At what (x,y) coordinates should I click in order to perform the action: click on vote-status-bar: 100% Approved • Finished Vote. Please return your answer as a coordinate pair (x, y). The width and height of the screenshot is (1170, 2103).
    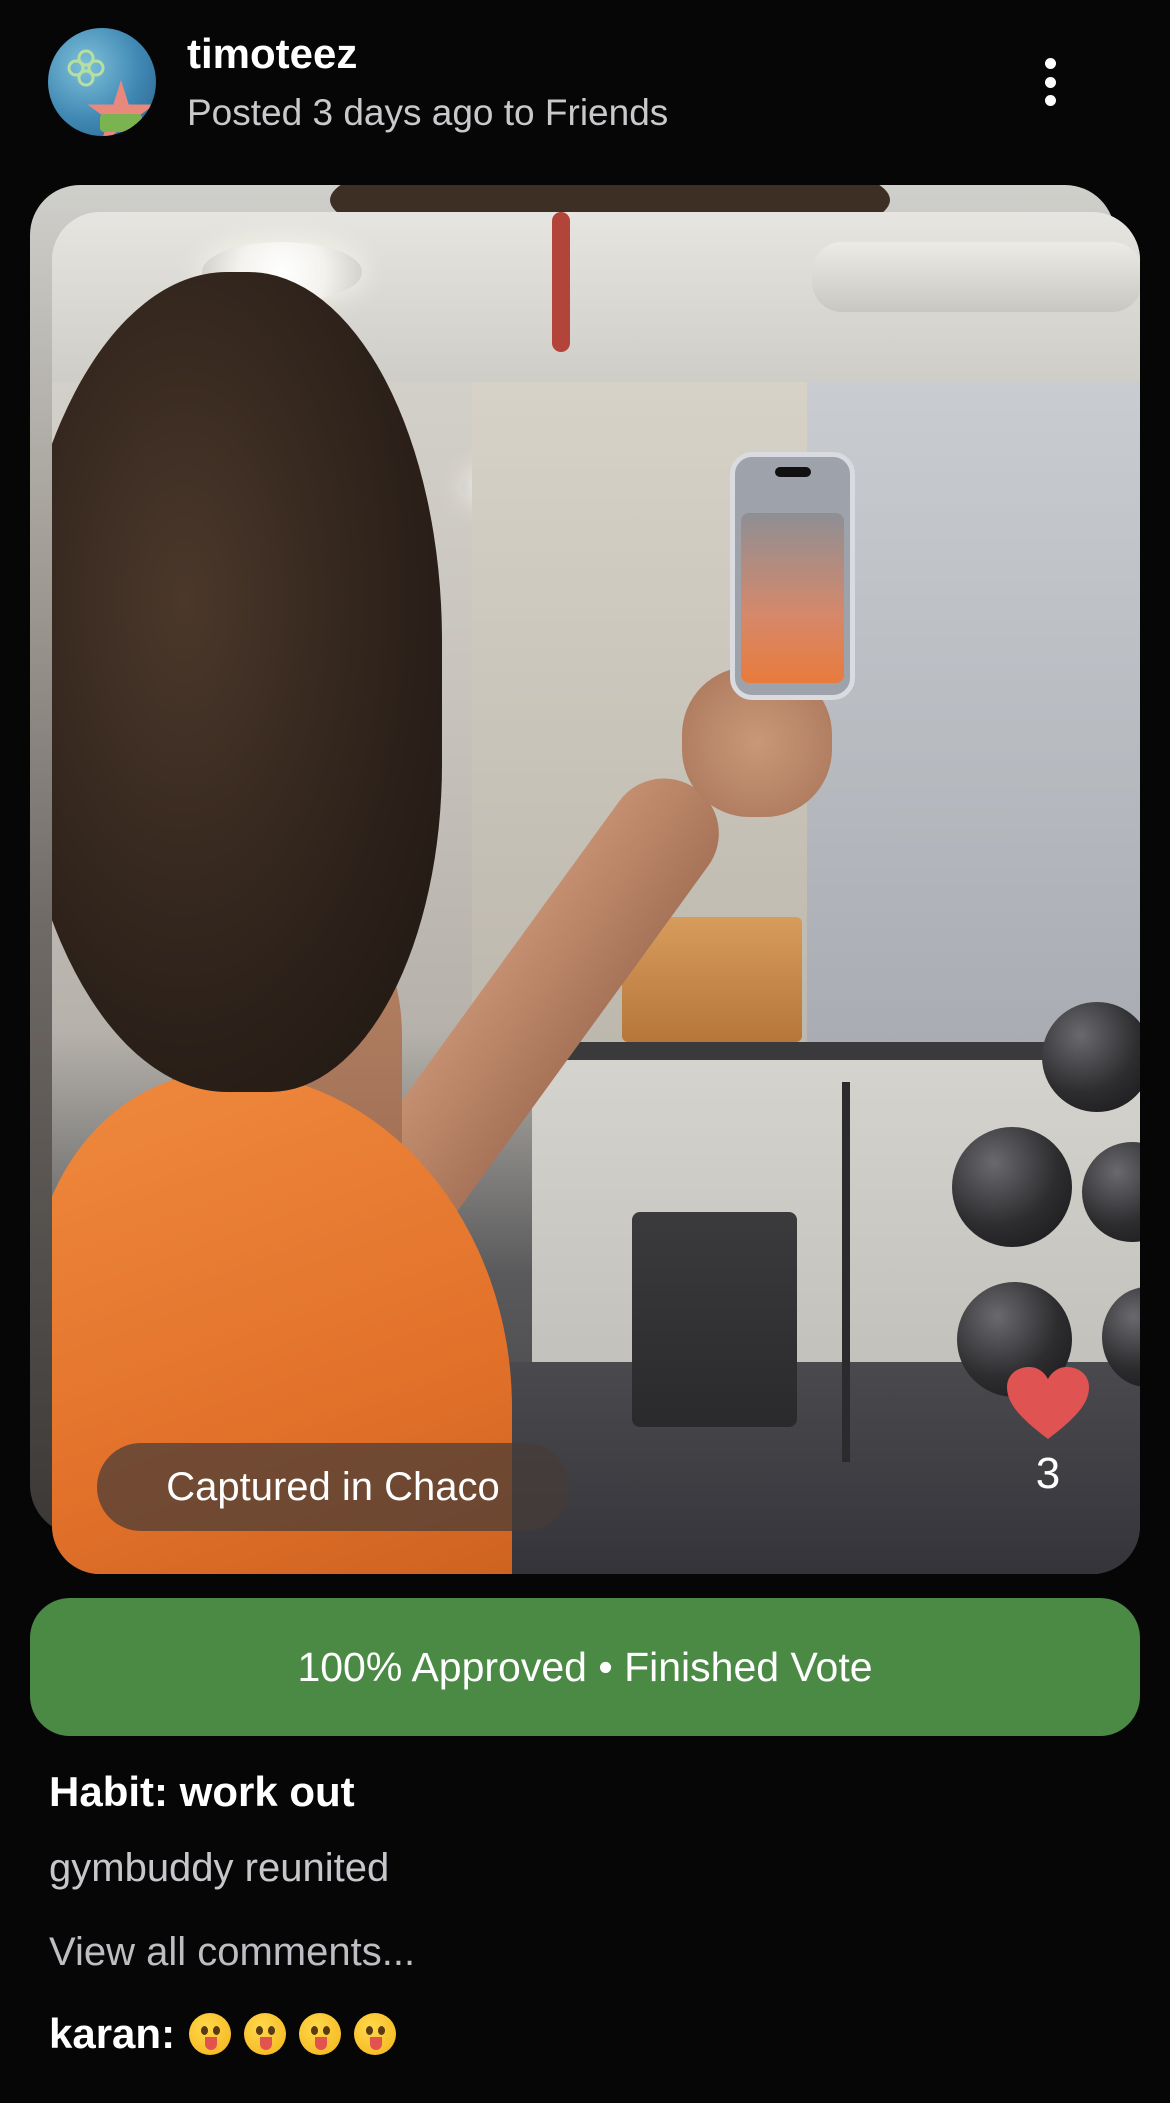
    Looking at the image, I should click on (585, 1667).